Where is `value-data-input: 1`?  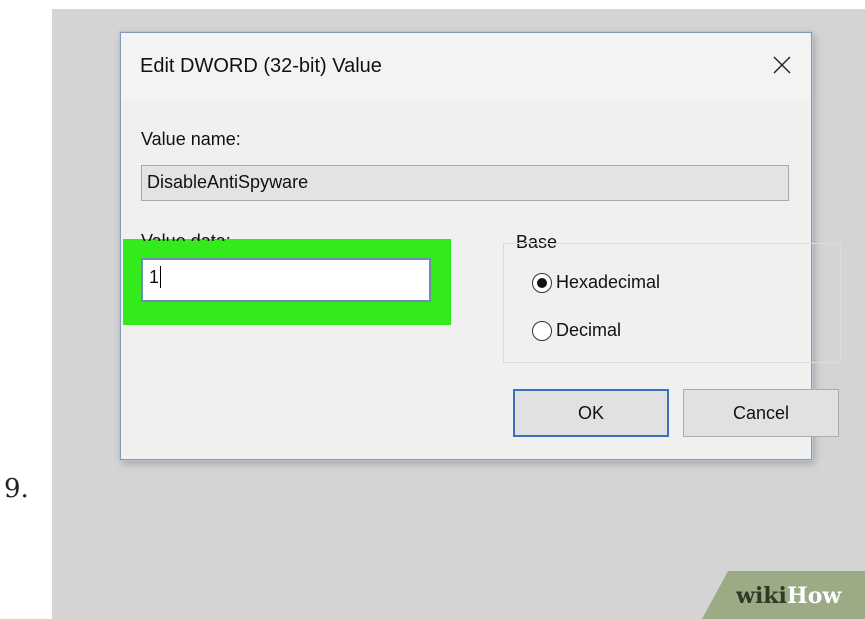
value-data-input: 1 is located at coordinates (286, 280).